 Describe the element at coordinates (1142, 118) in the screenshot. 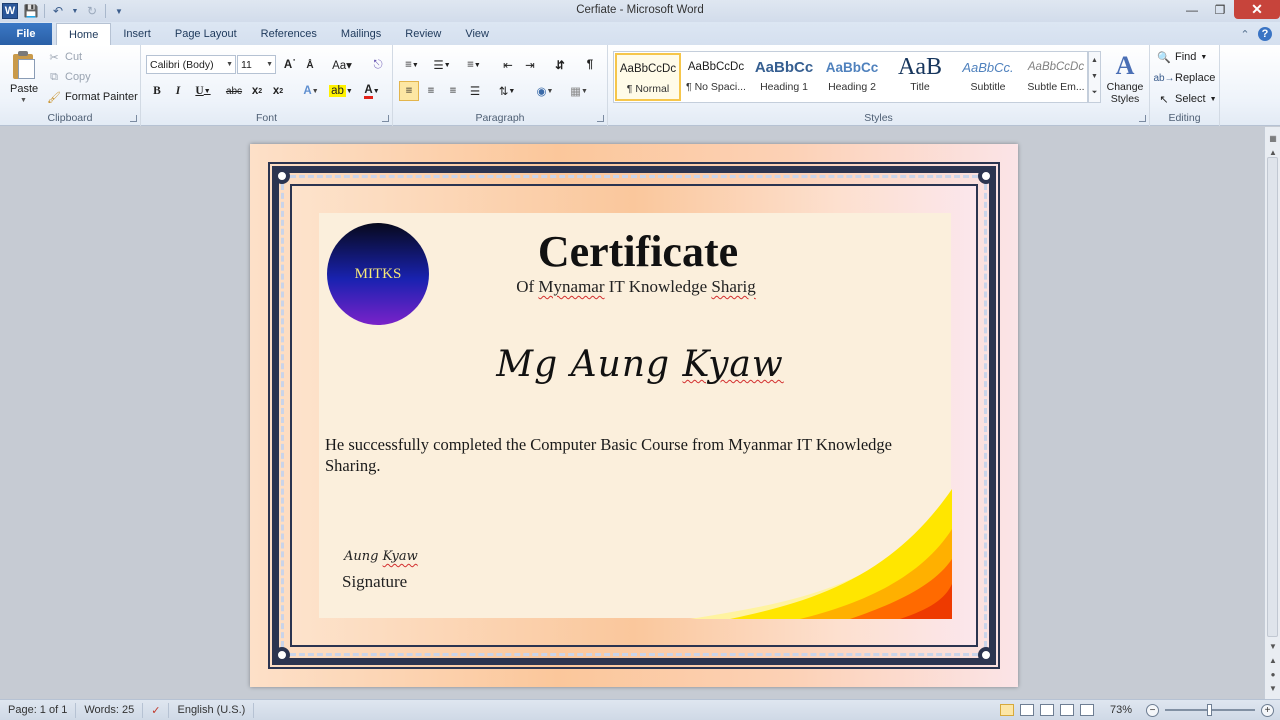

I see `styles-dialog-launcher-icon` at that location.